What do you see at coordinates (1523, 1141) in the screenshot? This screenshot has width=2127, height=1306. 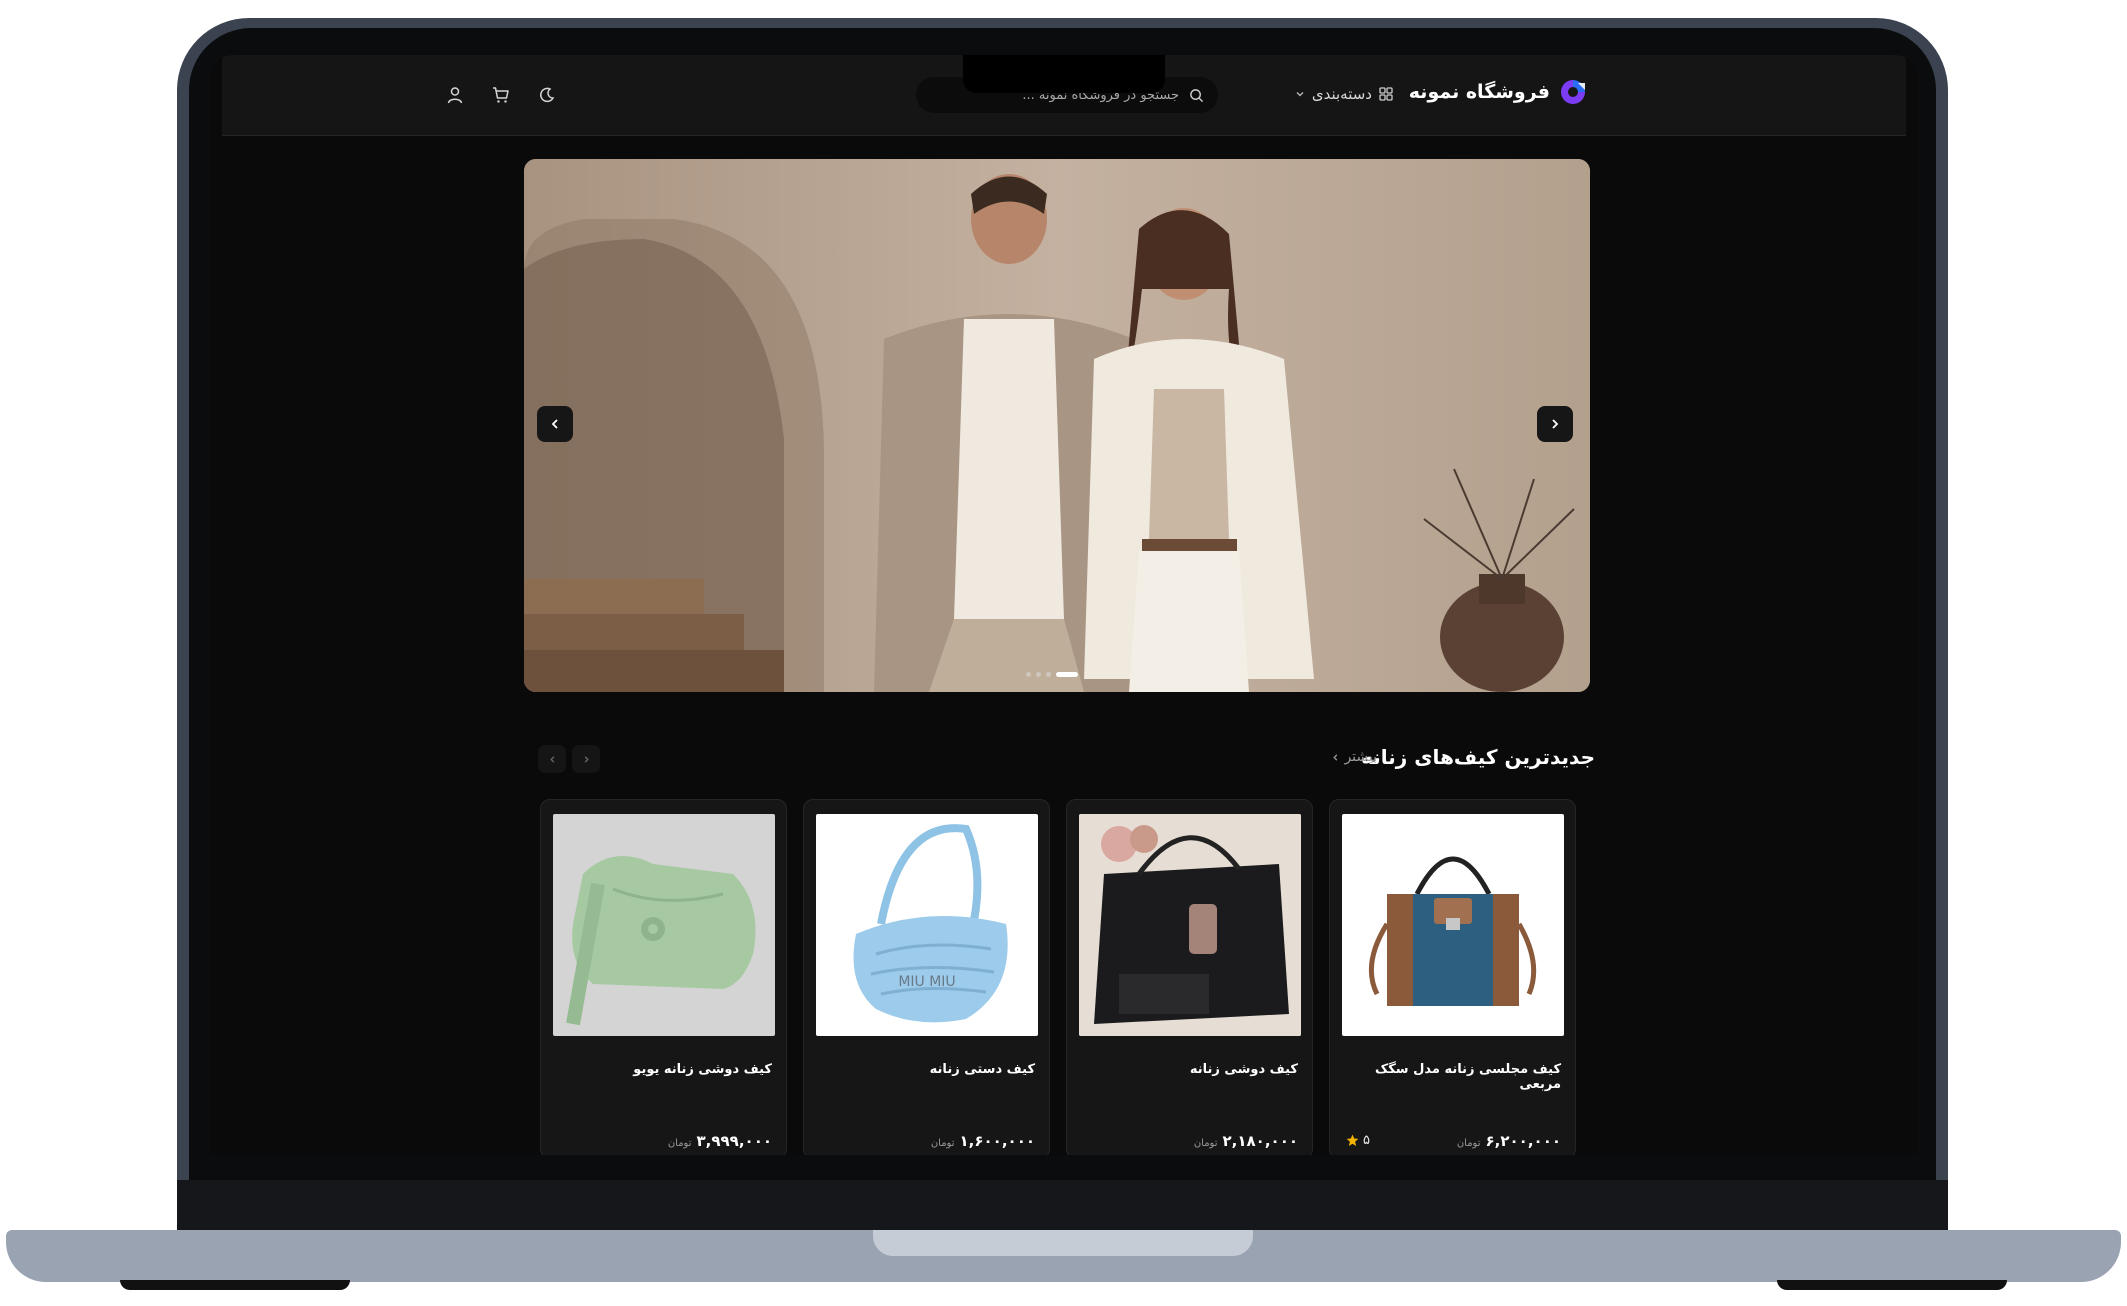 I see `price-value: ۶,۲۰۰,۰۰۰` at bounding box center [1523, 1141].